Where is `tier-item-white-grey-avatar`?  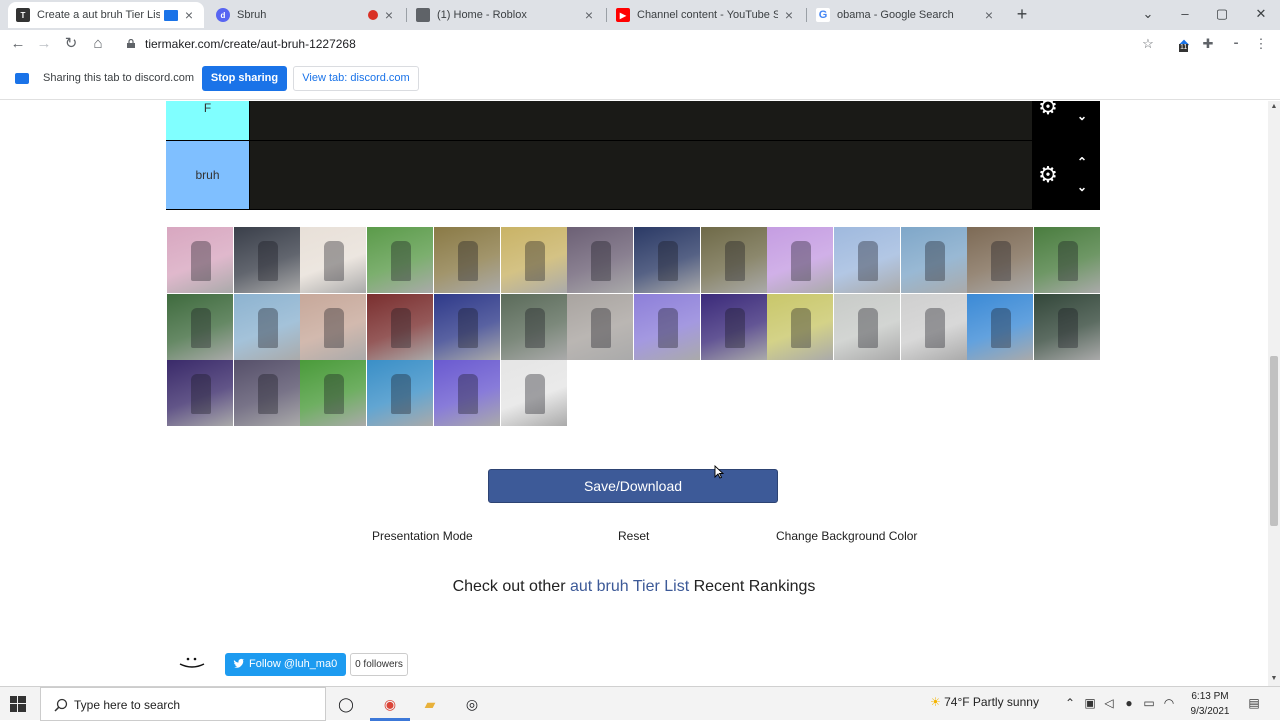 tier-item-white-grey-avatar is located at coordinates (600, 326).